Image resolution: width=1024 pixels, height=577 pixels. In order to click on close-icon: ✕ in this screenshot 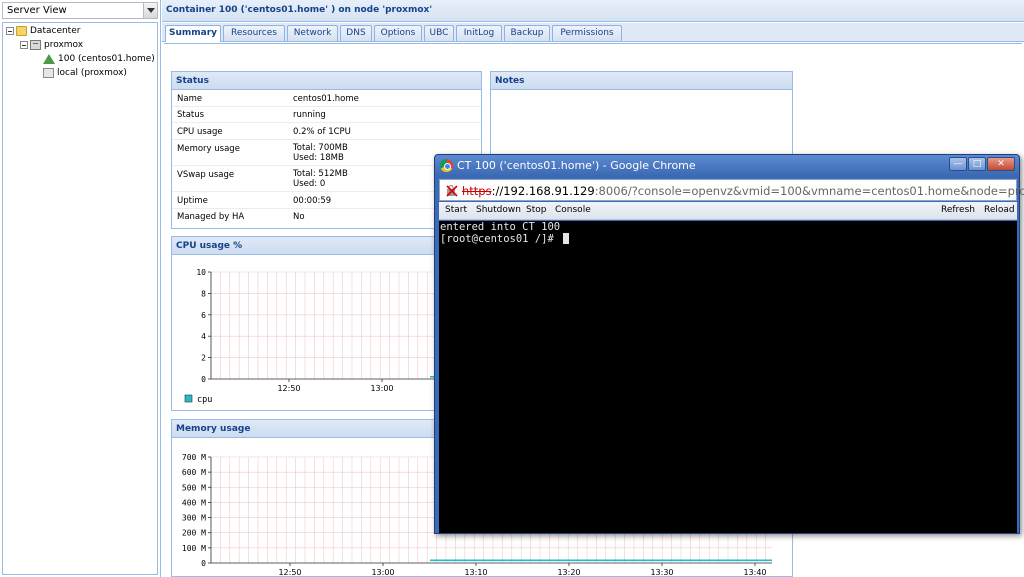, I will do `click(1001, 164)`.